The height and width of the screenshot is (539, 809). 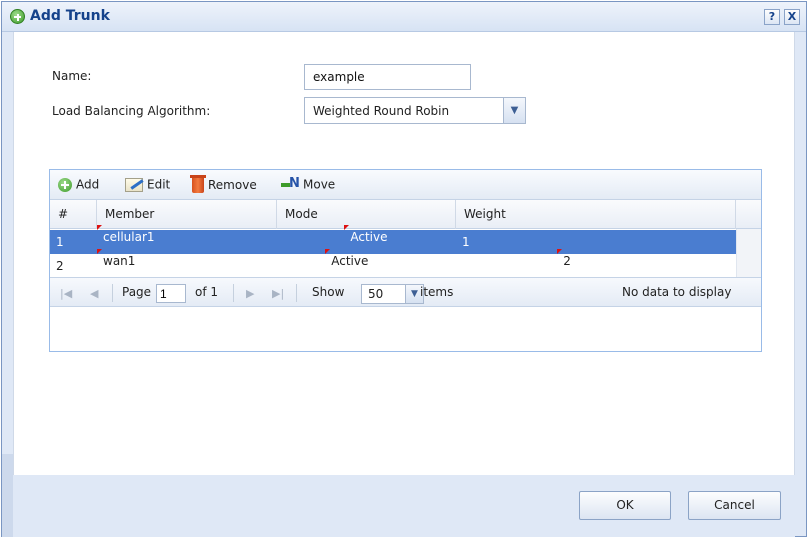 What do you see at coordinates (131, 111) in the screenshot?
I see `load-balancing-label: Load Balancing Algorithm:` at bounding box center [131, 111].